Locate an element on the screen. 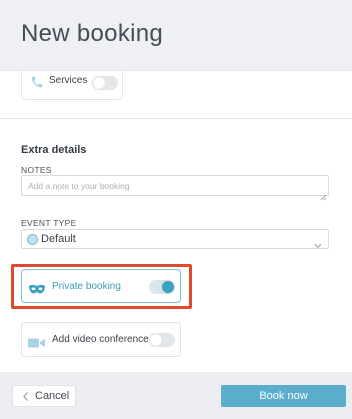 The width and height of the screenshot is (352, 419). event-type-value: Default is located at coordinates (58, 239).